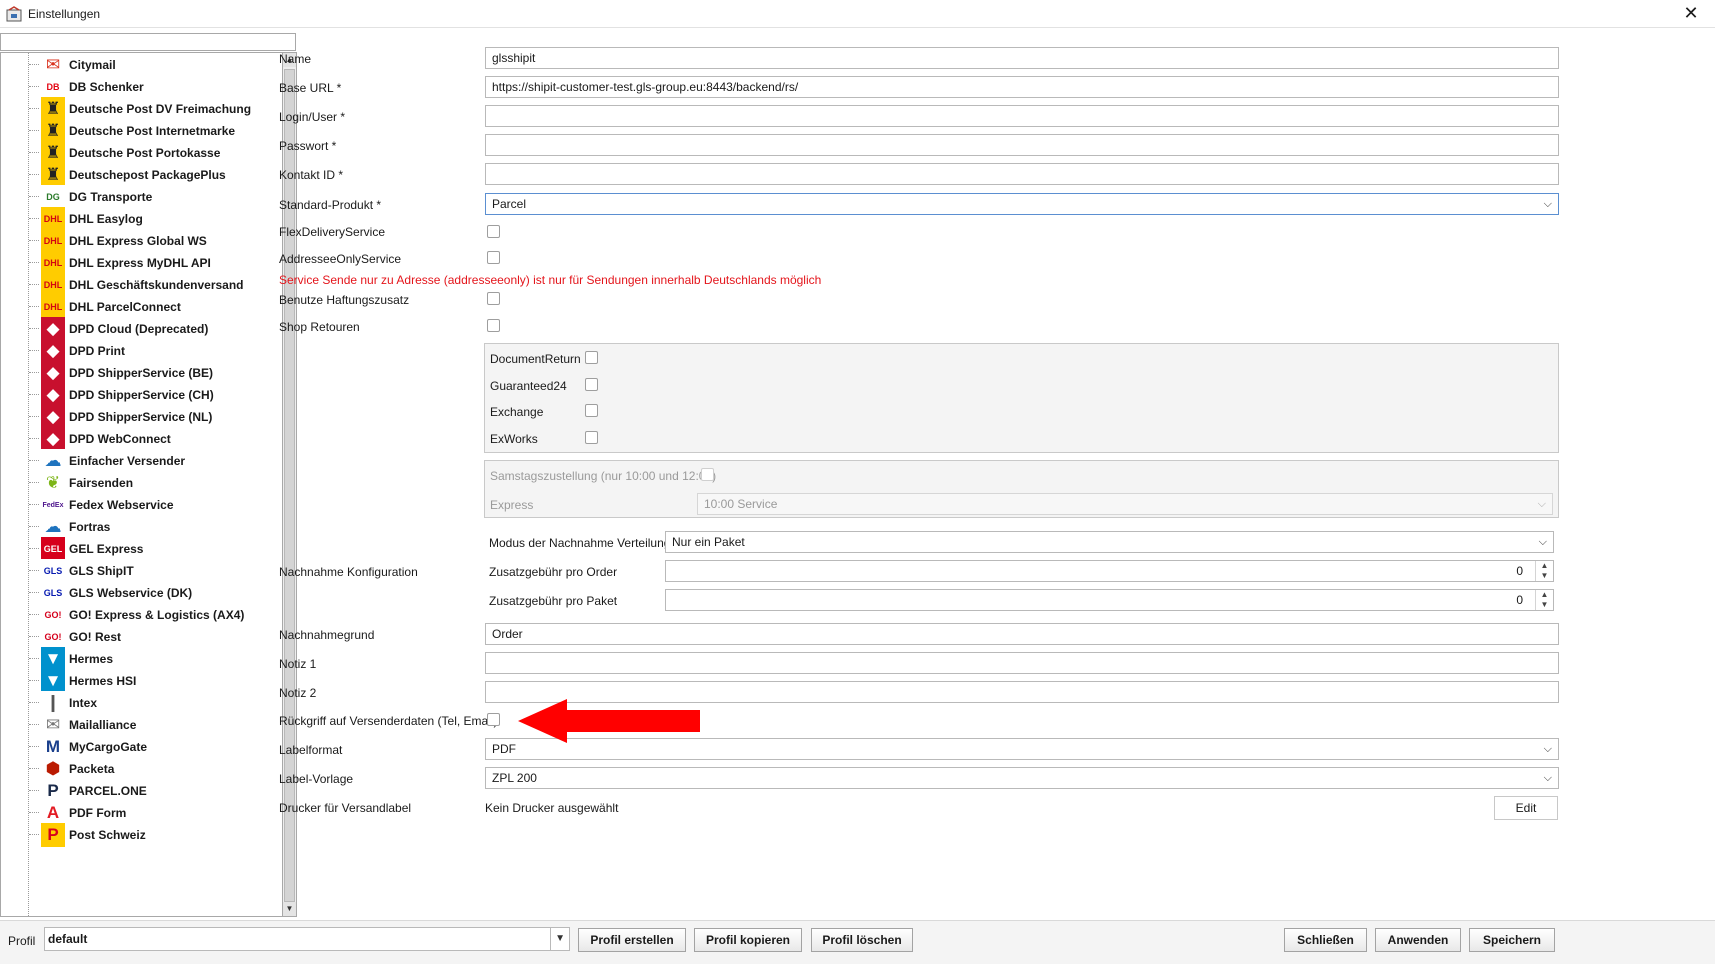 The image size is (1715, 964). Describe the element at coordinates (154, 549) in the screenshot. I see `sidebar-item: GEL GEL Express` at that location.